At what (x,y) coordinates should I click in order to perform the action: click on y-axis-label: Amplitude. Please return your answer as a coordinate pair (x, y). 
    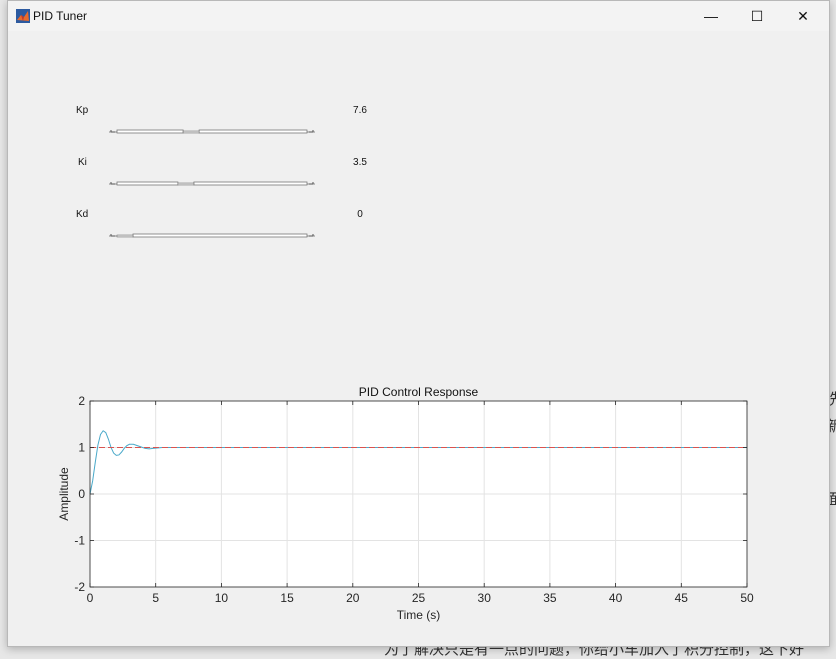
    Looking at the image, I should click on (64, 494).